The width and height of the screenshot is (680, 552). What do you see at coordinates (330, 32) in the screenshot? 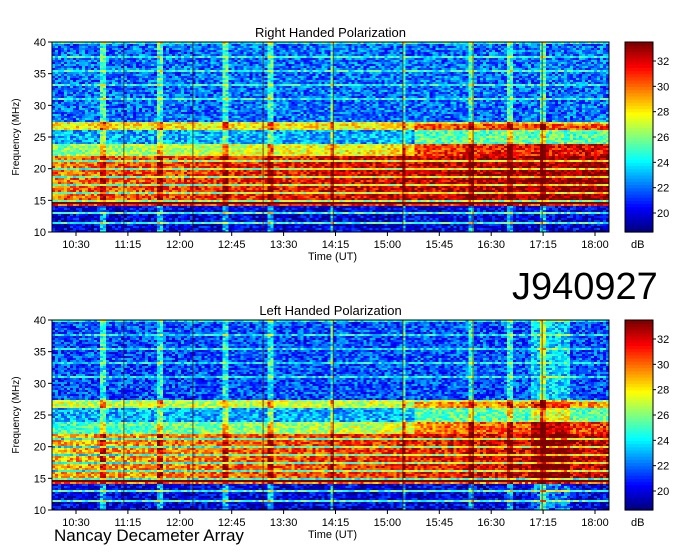
I see `panel-title: Right Handed Polarization` at bounding box center [330, 32].